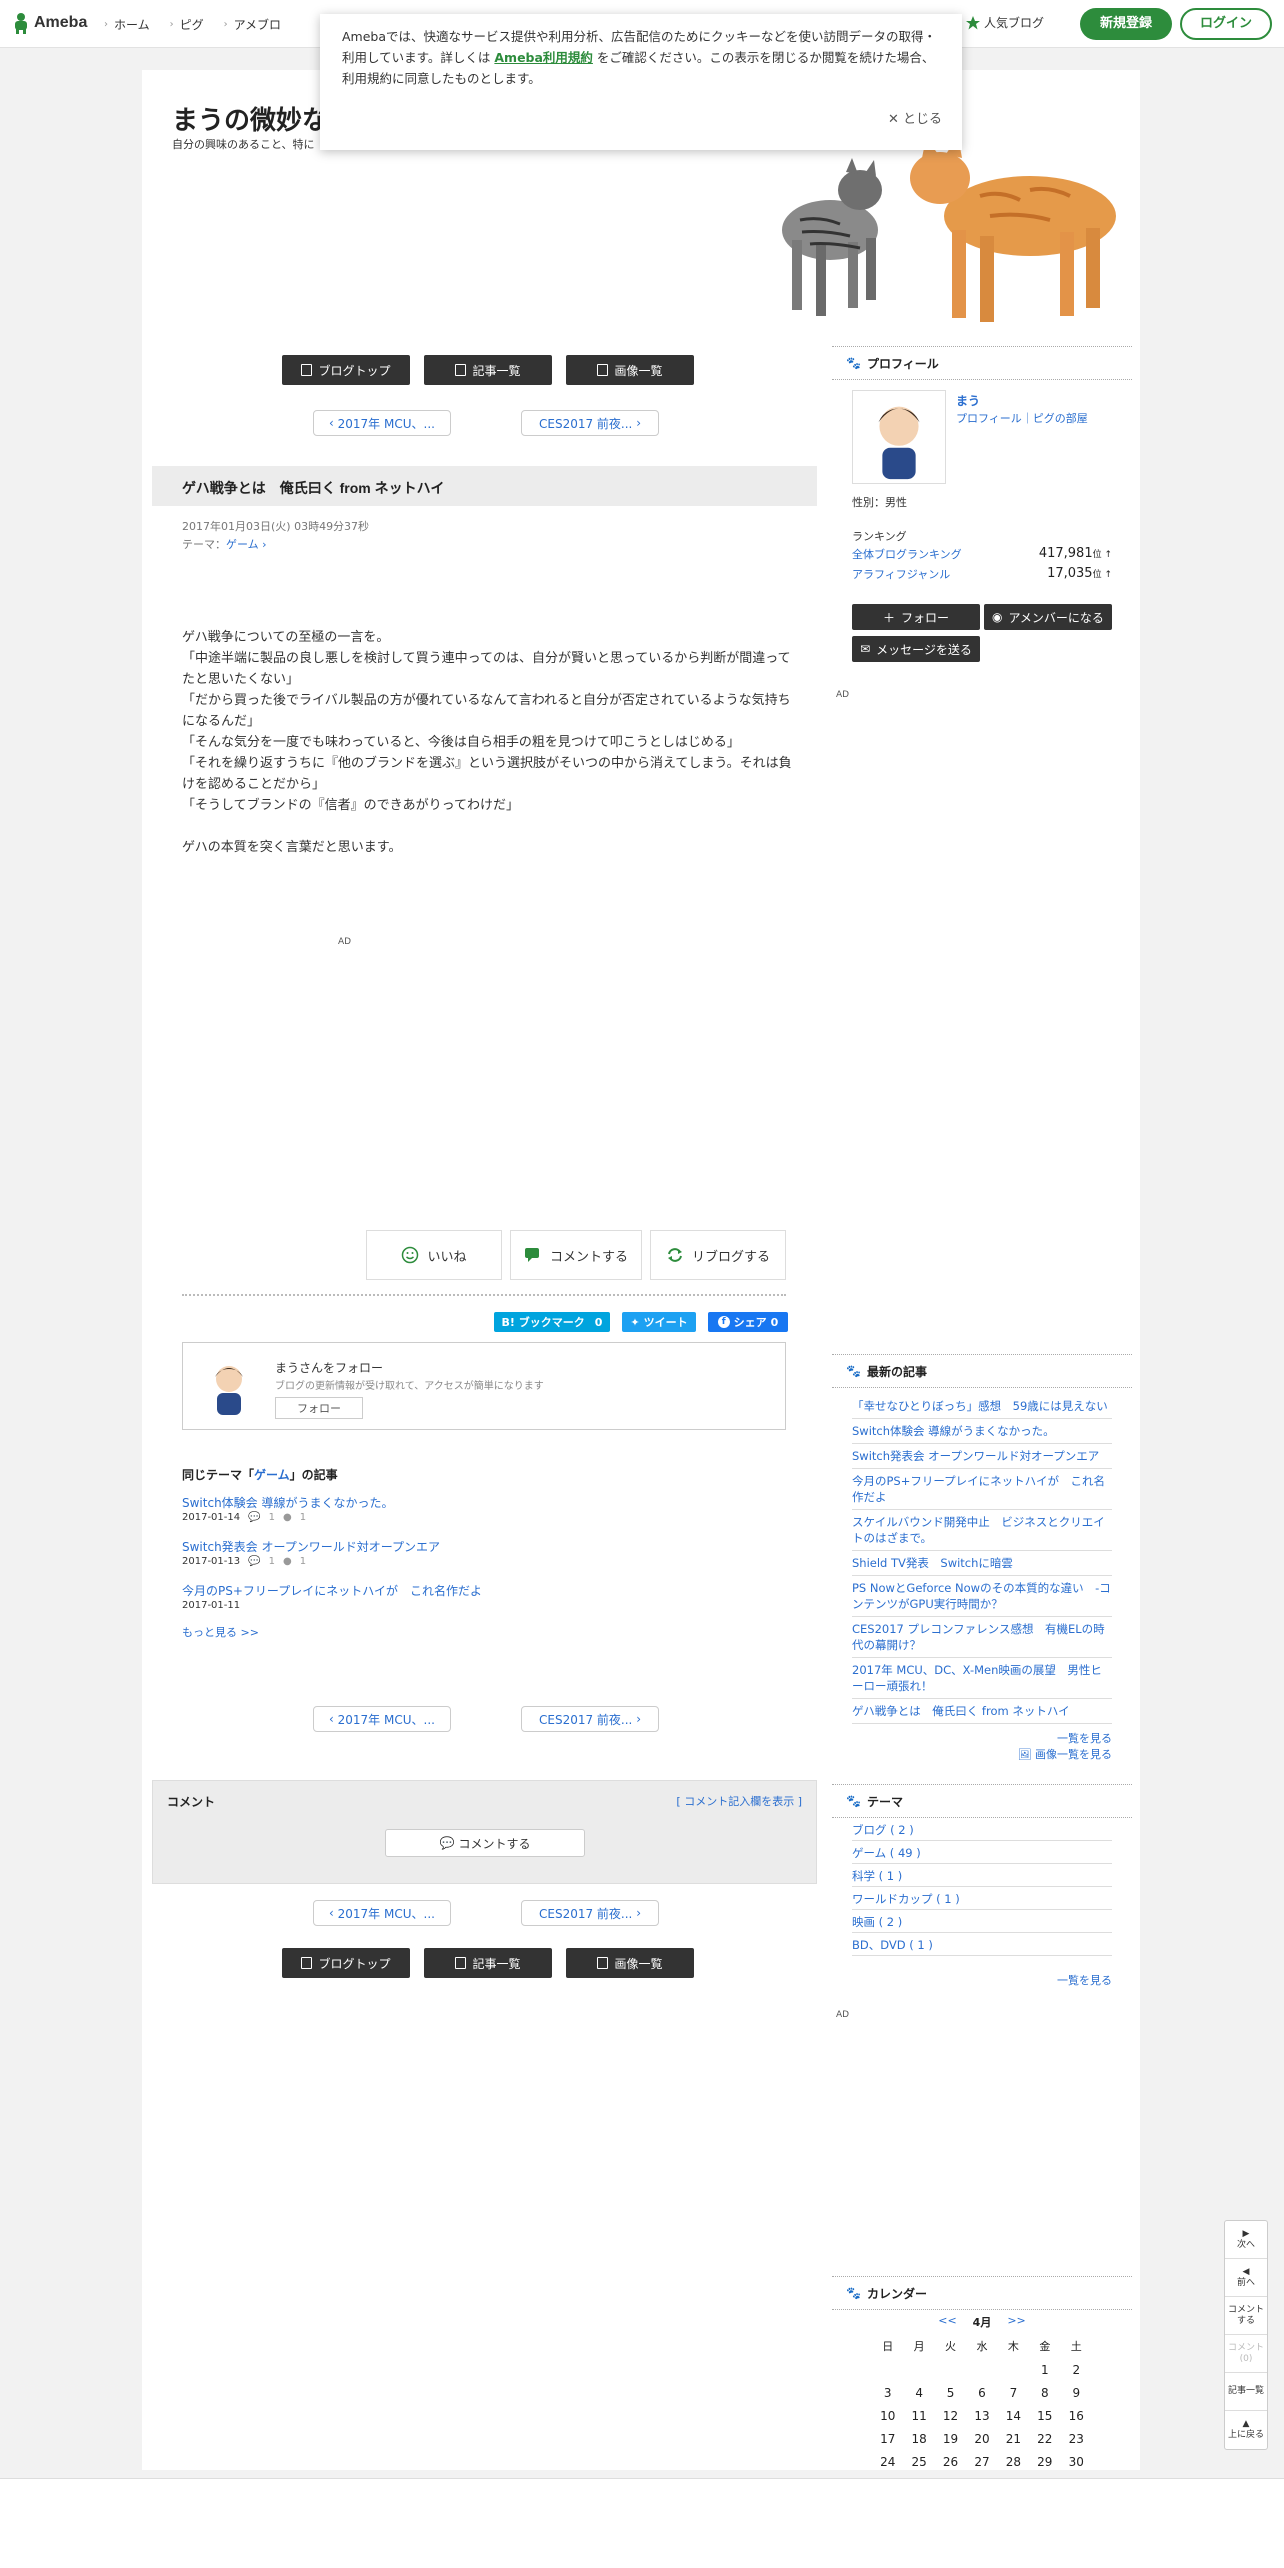 This screenshot has width=1284, height=2568. Describe the element at coordinates (287, 1561) in the screenshot. I see `reblog-icon: ●` at that location.